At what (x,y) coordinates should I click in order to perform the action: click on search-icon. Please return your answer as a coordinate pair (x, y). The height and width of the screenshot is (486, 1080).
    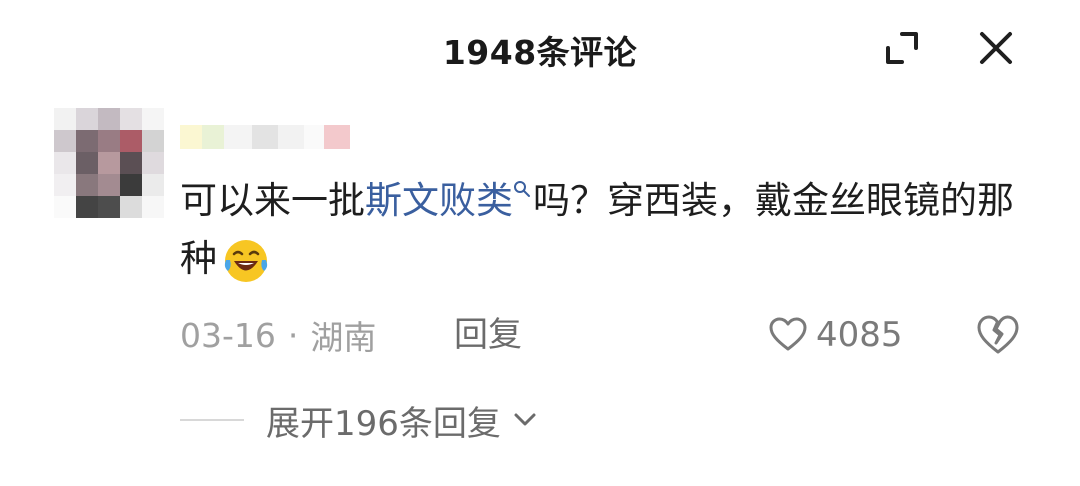
    Looking at the image, I should click on (522, 189).